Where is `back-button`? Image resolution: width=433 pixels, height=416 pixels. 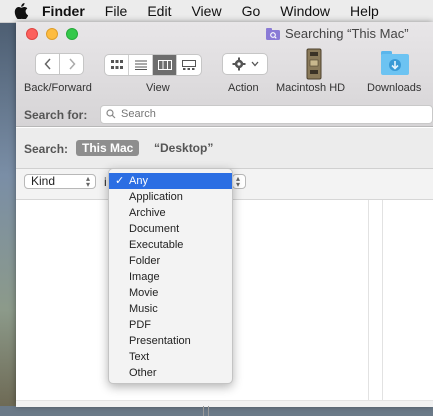
back-button is located at coordinates (47, 64).